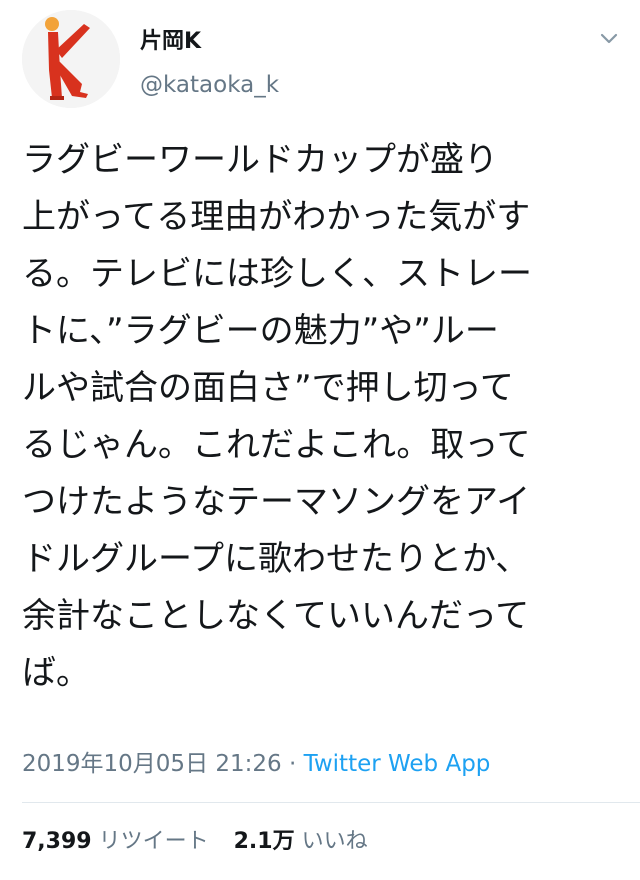 This screenshot has width=640, height=880. I want to click on tweet-stats: 7,399 リツイート 2.1万 いいね, so click(195, 842).